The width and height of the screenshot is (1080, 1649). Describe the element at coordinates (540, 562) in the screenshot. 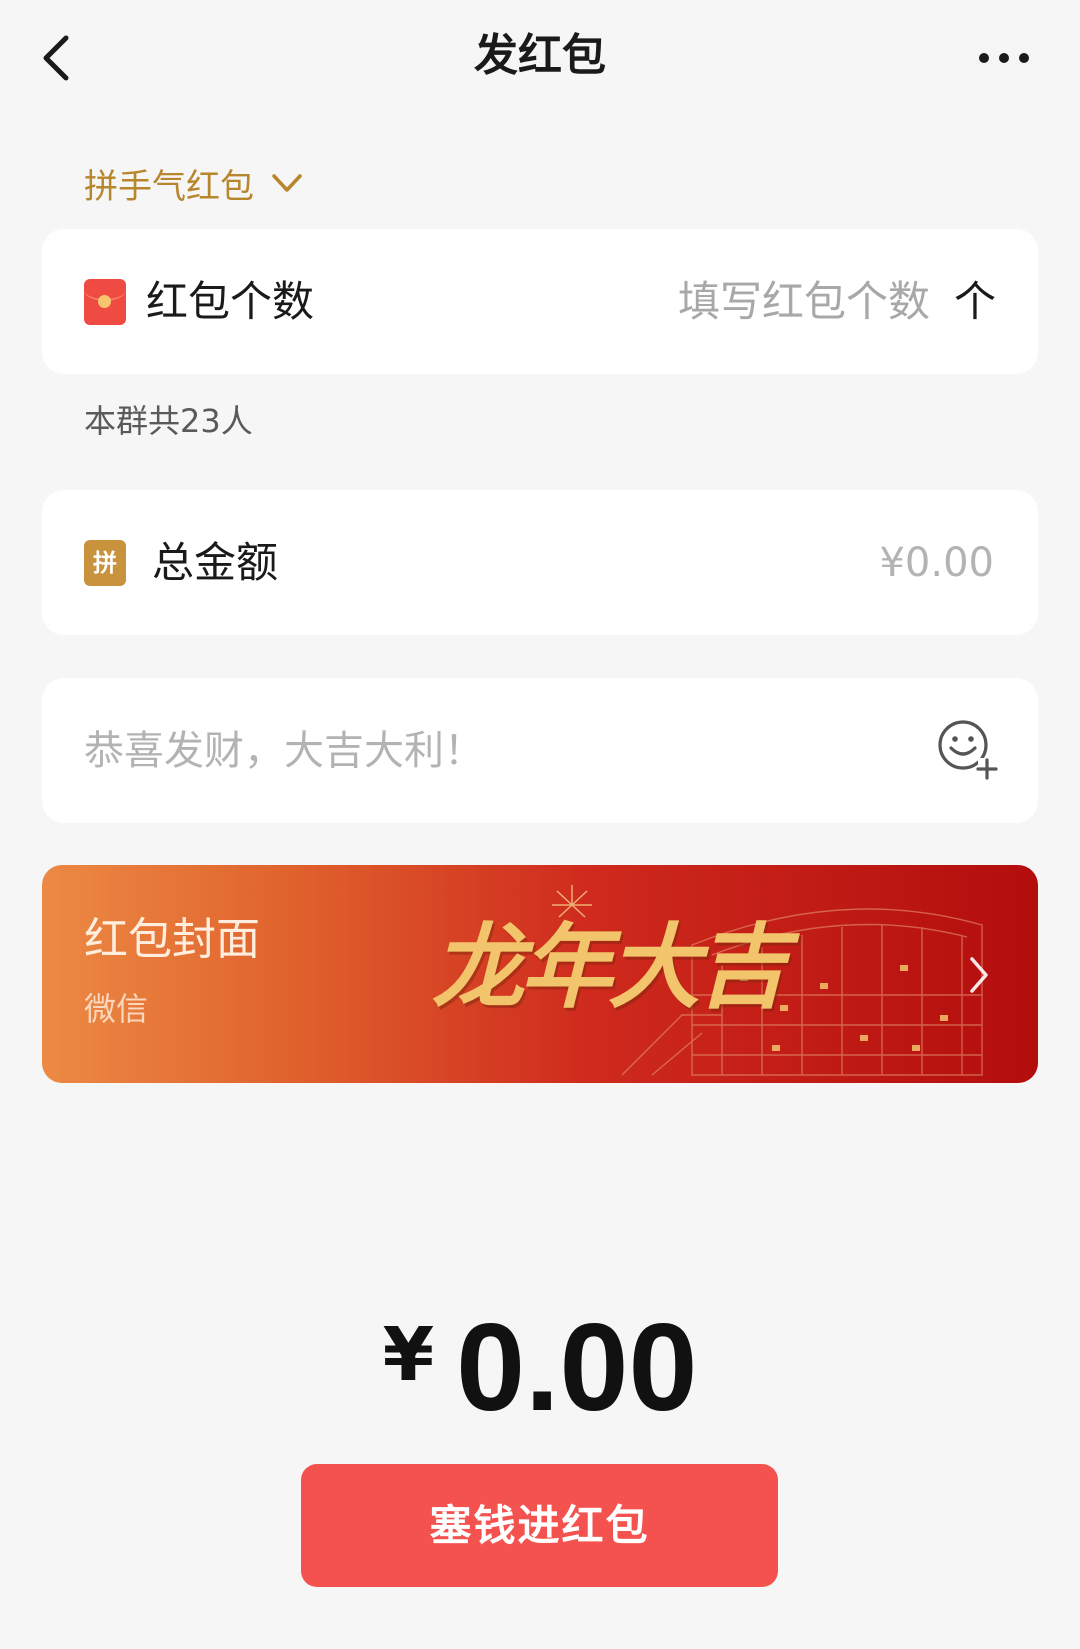

I see `total-amount-row: 拼 总金额 ¥0.00` at that location.